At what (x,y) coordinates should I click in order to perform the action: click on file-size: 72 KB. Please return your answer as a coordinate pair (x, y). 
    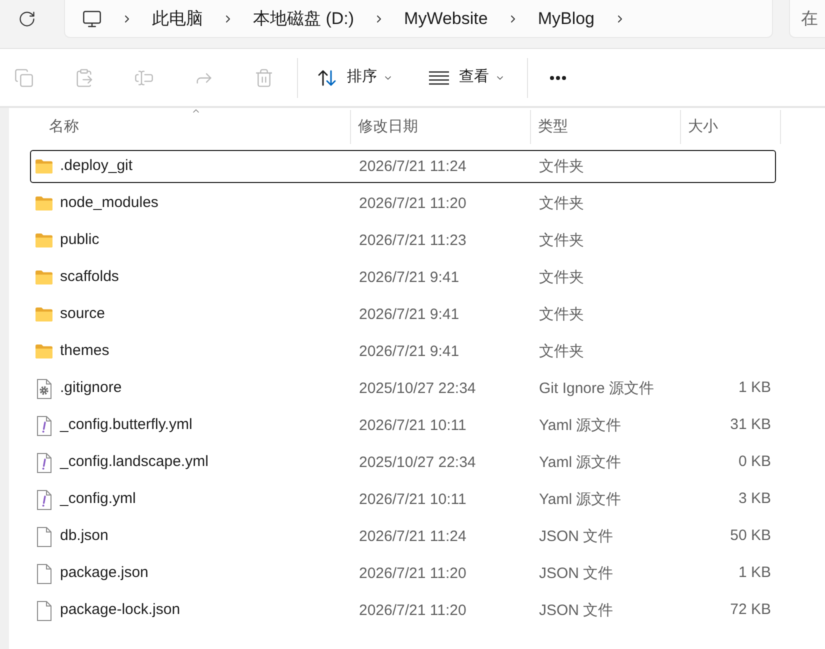
    Looking at the image, I should click on (750, 610).